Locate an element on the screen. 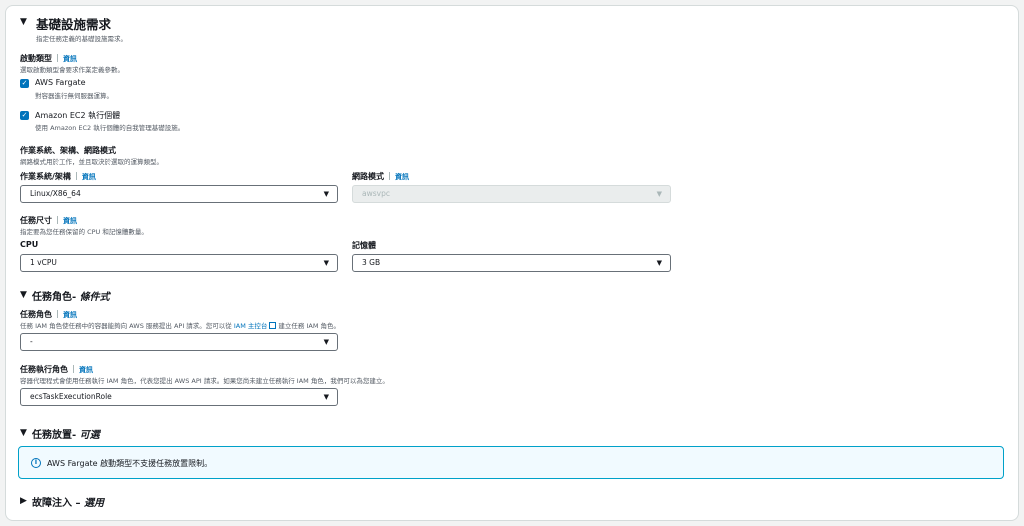  task-role-label: 任務角色 資訊 is located at coordinates (48, 314).